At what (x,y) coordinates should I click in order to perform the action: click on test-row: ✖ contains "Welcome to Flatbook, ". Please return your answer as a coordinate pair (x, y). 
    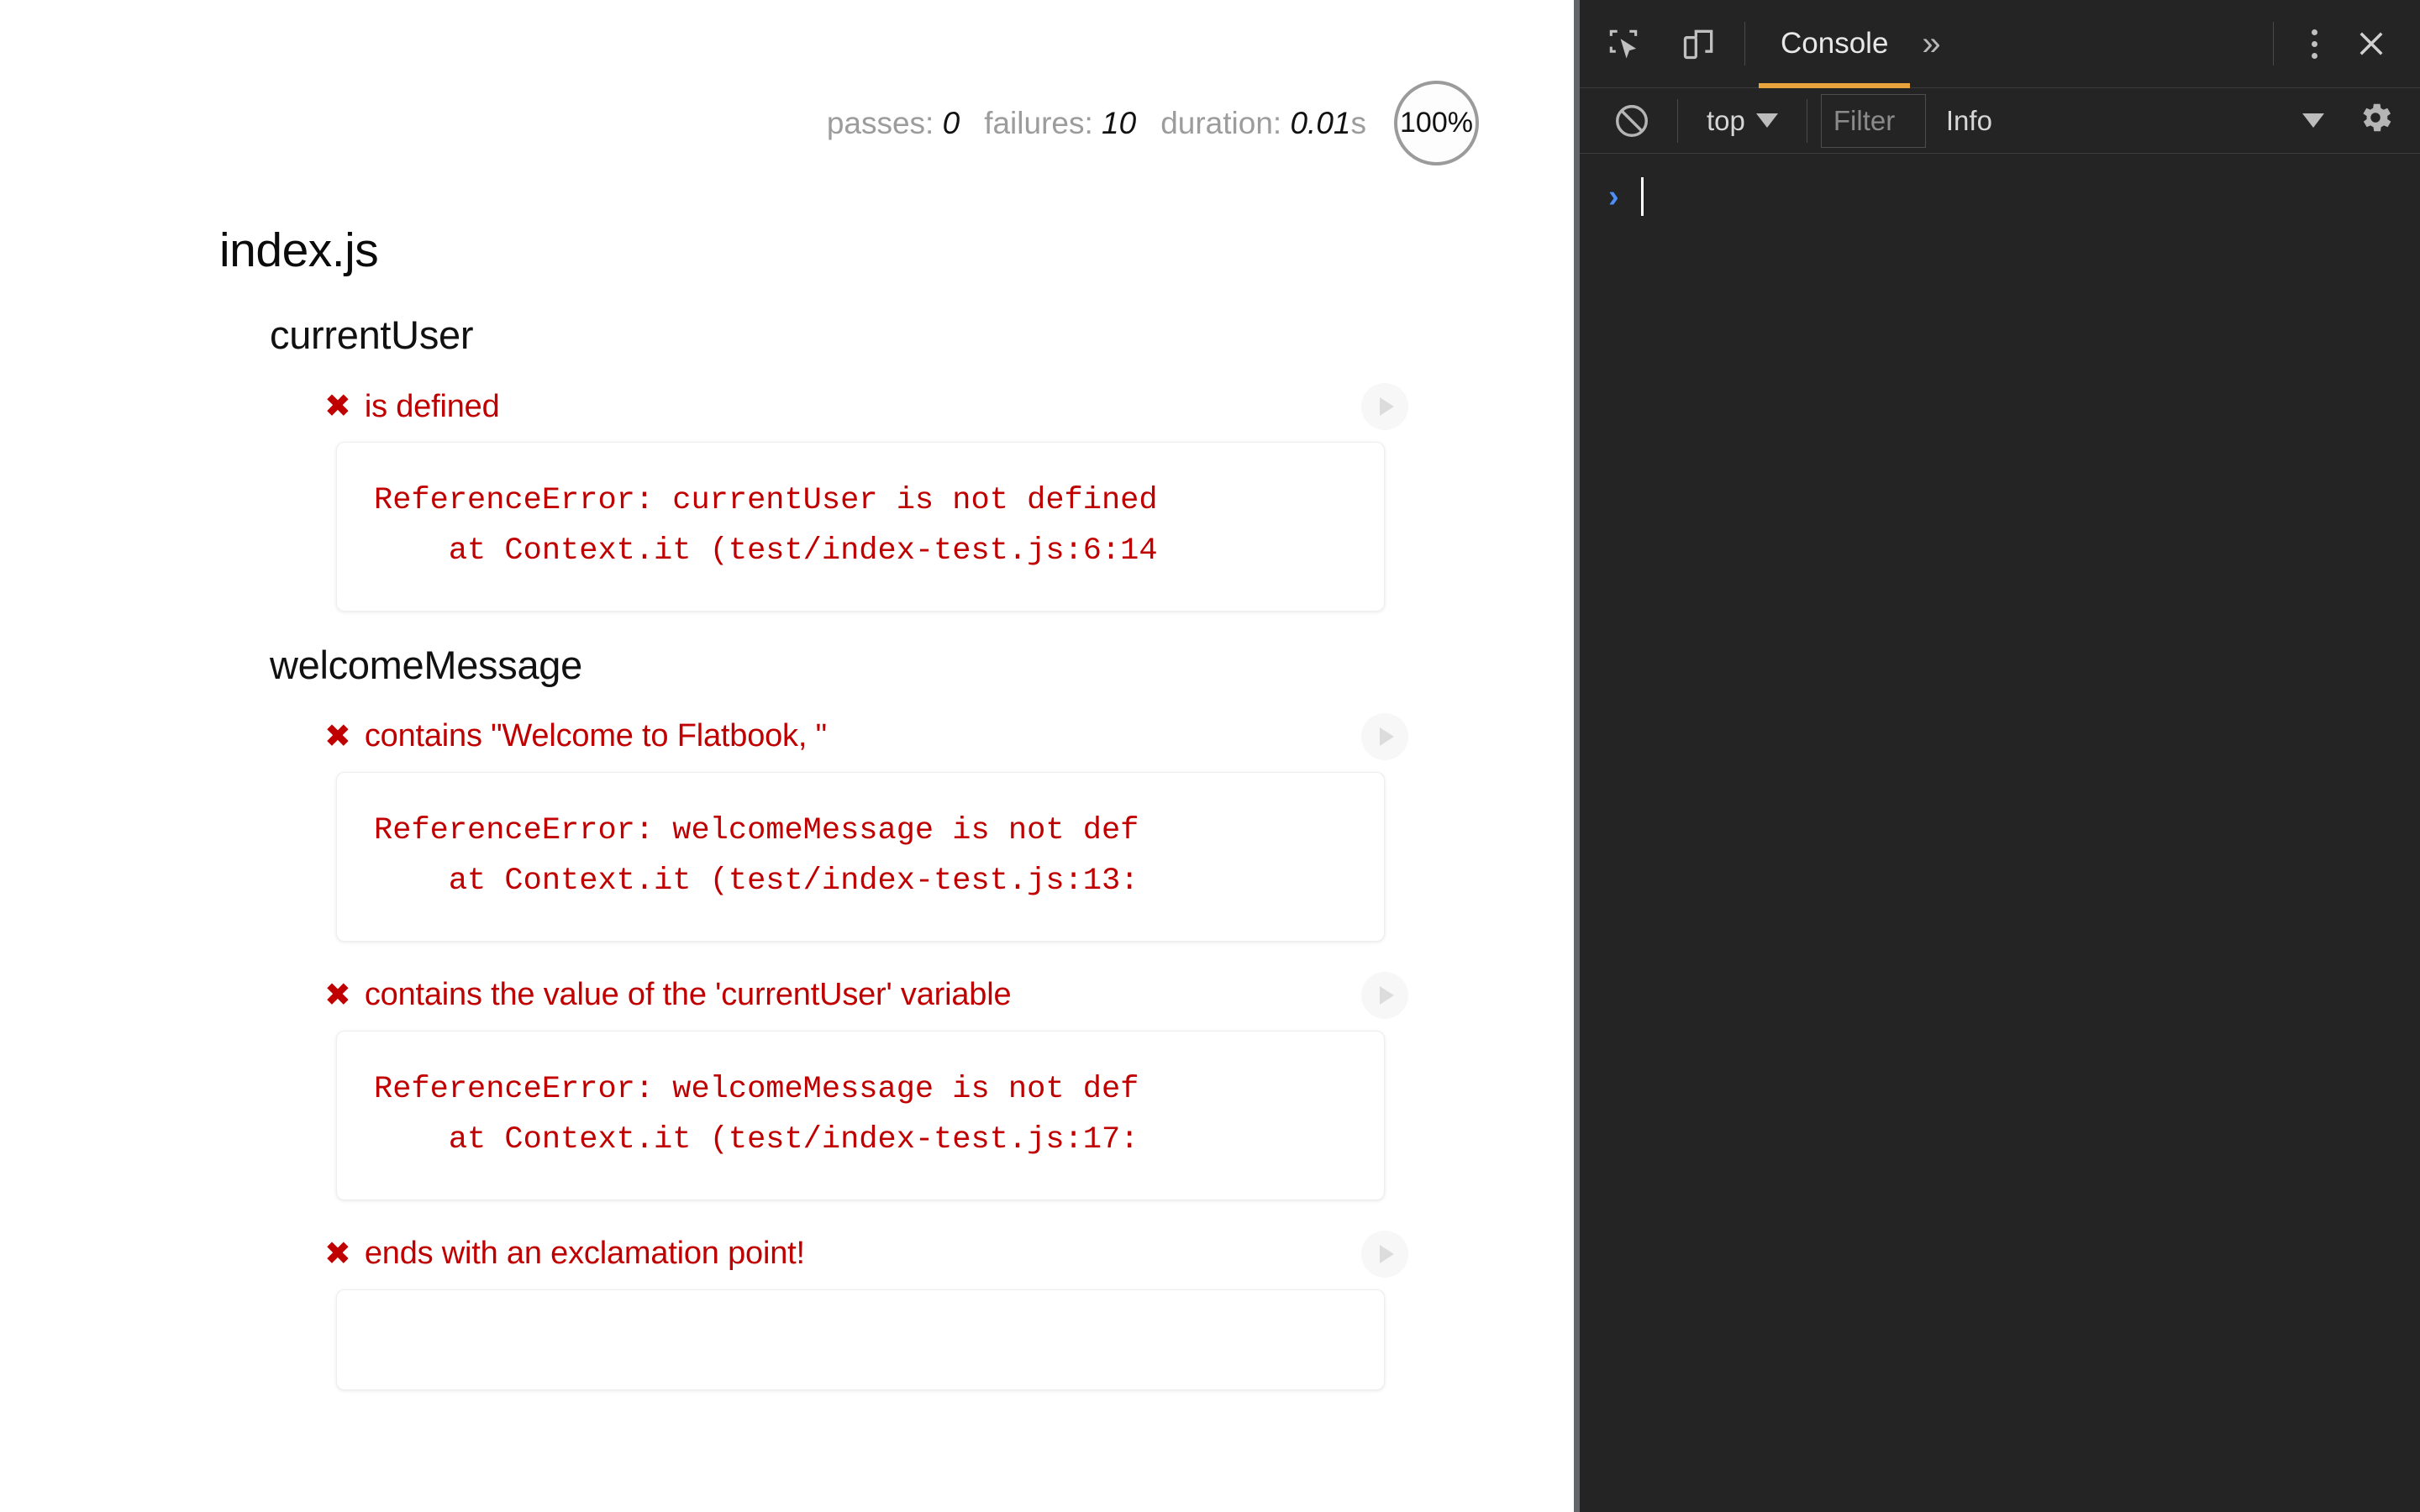
    Looking at the image, I should click on (866, 736).